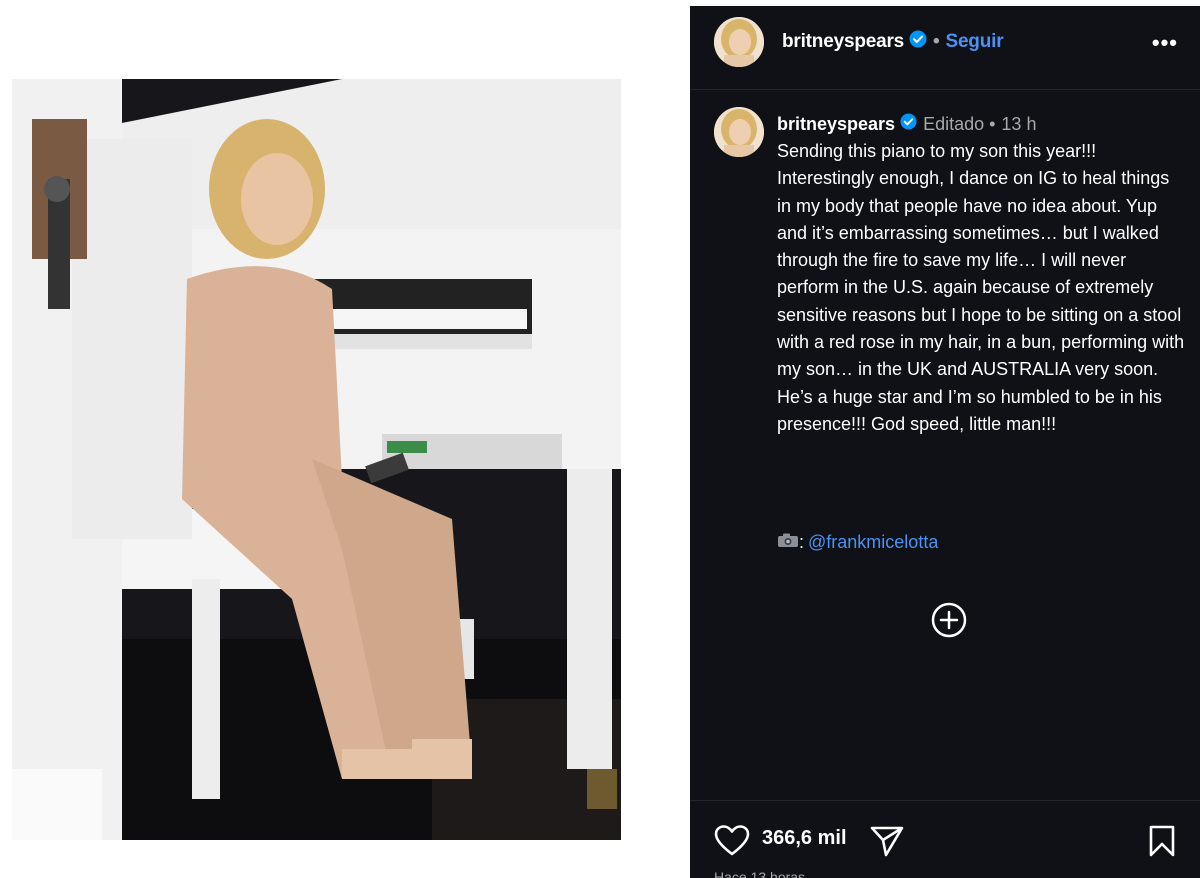 Image resolution: width=1200 pixels, height=878 pixels. I want to click on paper-plane-icon, so click(887, 843).